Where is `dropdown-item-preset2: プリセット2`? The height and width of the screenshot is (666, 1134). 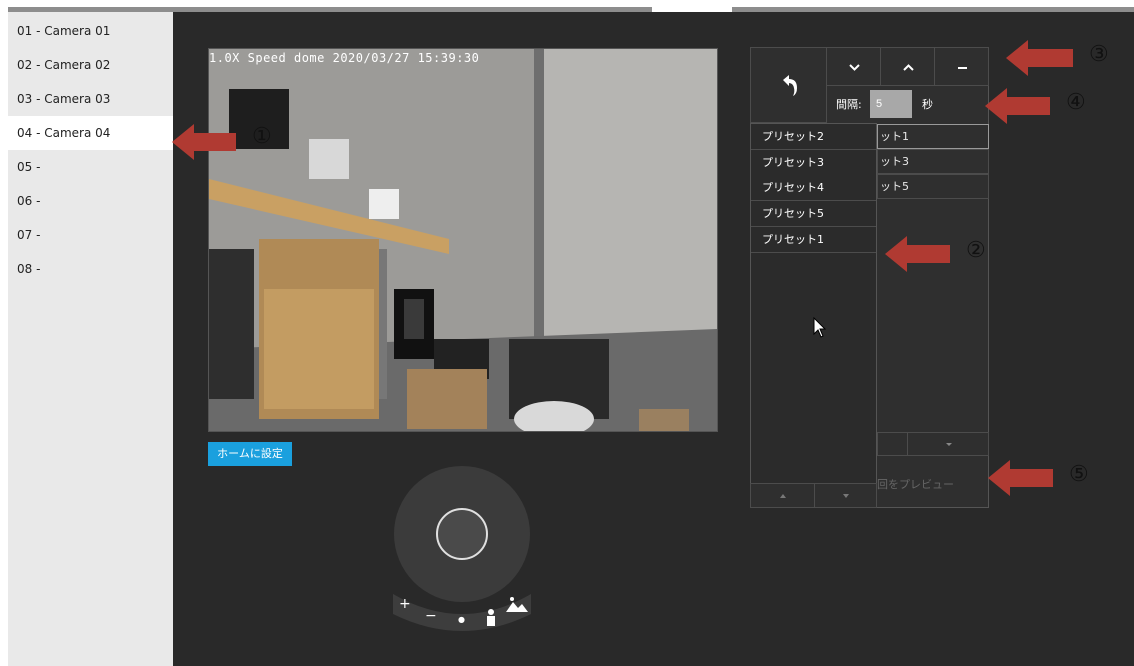 dropdown-item-preset2: プリセット2 is located at coordinates (813, 137).